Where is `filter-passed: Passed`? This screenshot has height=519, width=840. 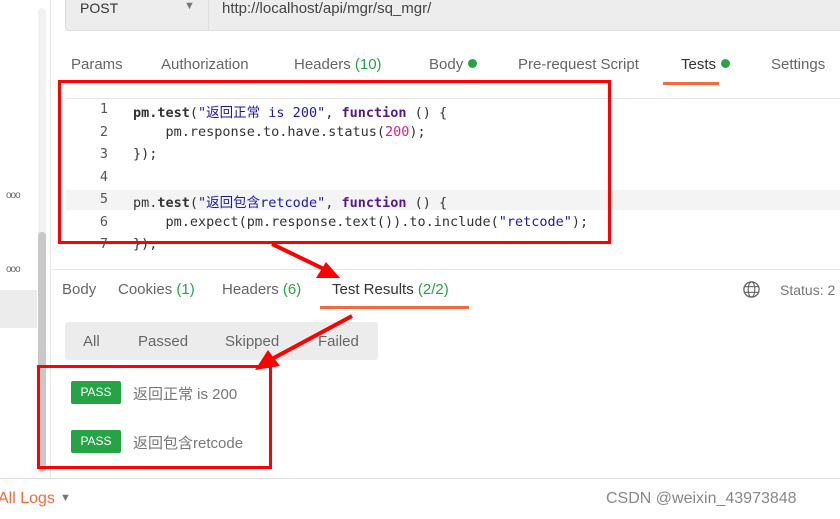
filter-passed: Passed is located at coordinates (163, 341).